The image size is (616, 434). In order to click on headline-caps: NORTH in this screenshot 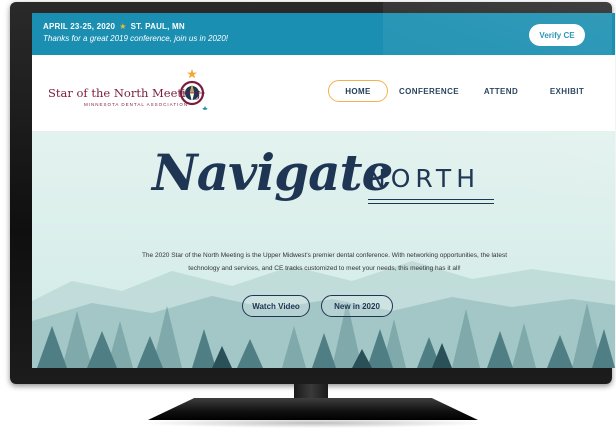, I will do `click(424, 178)`.